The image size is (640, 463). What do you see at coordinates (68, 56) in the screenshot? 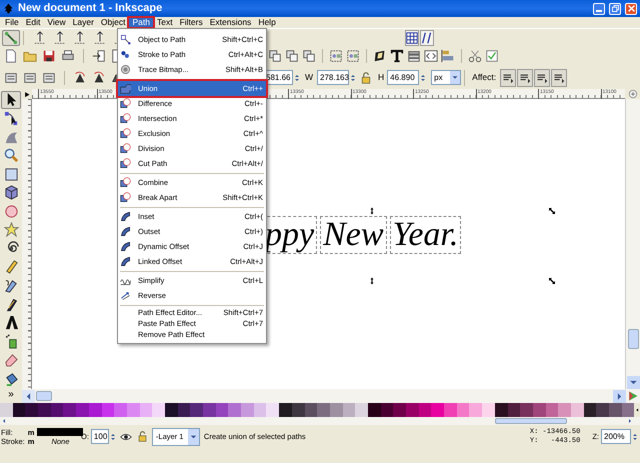
I see `printer-icon` at bounding box center [68, 56].